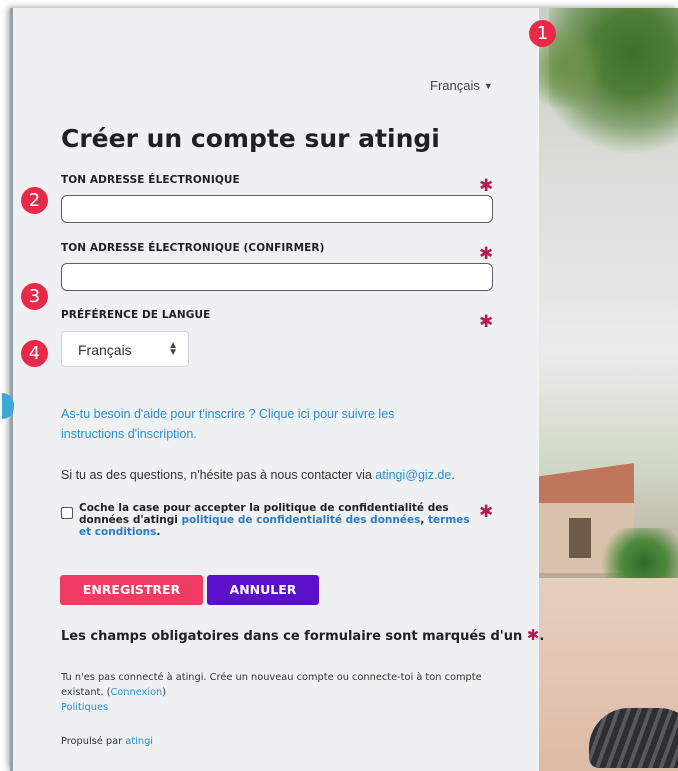 This screenshot has width=678, height=771. Describe the element at coordinates (542, 636) in the screenshot. I see `required-note-end: .` at that location.